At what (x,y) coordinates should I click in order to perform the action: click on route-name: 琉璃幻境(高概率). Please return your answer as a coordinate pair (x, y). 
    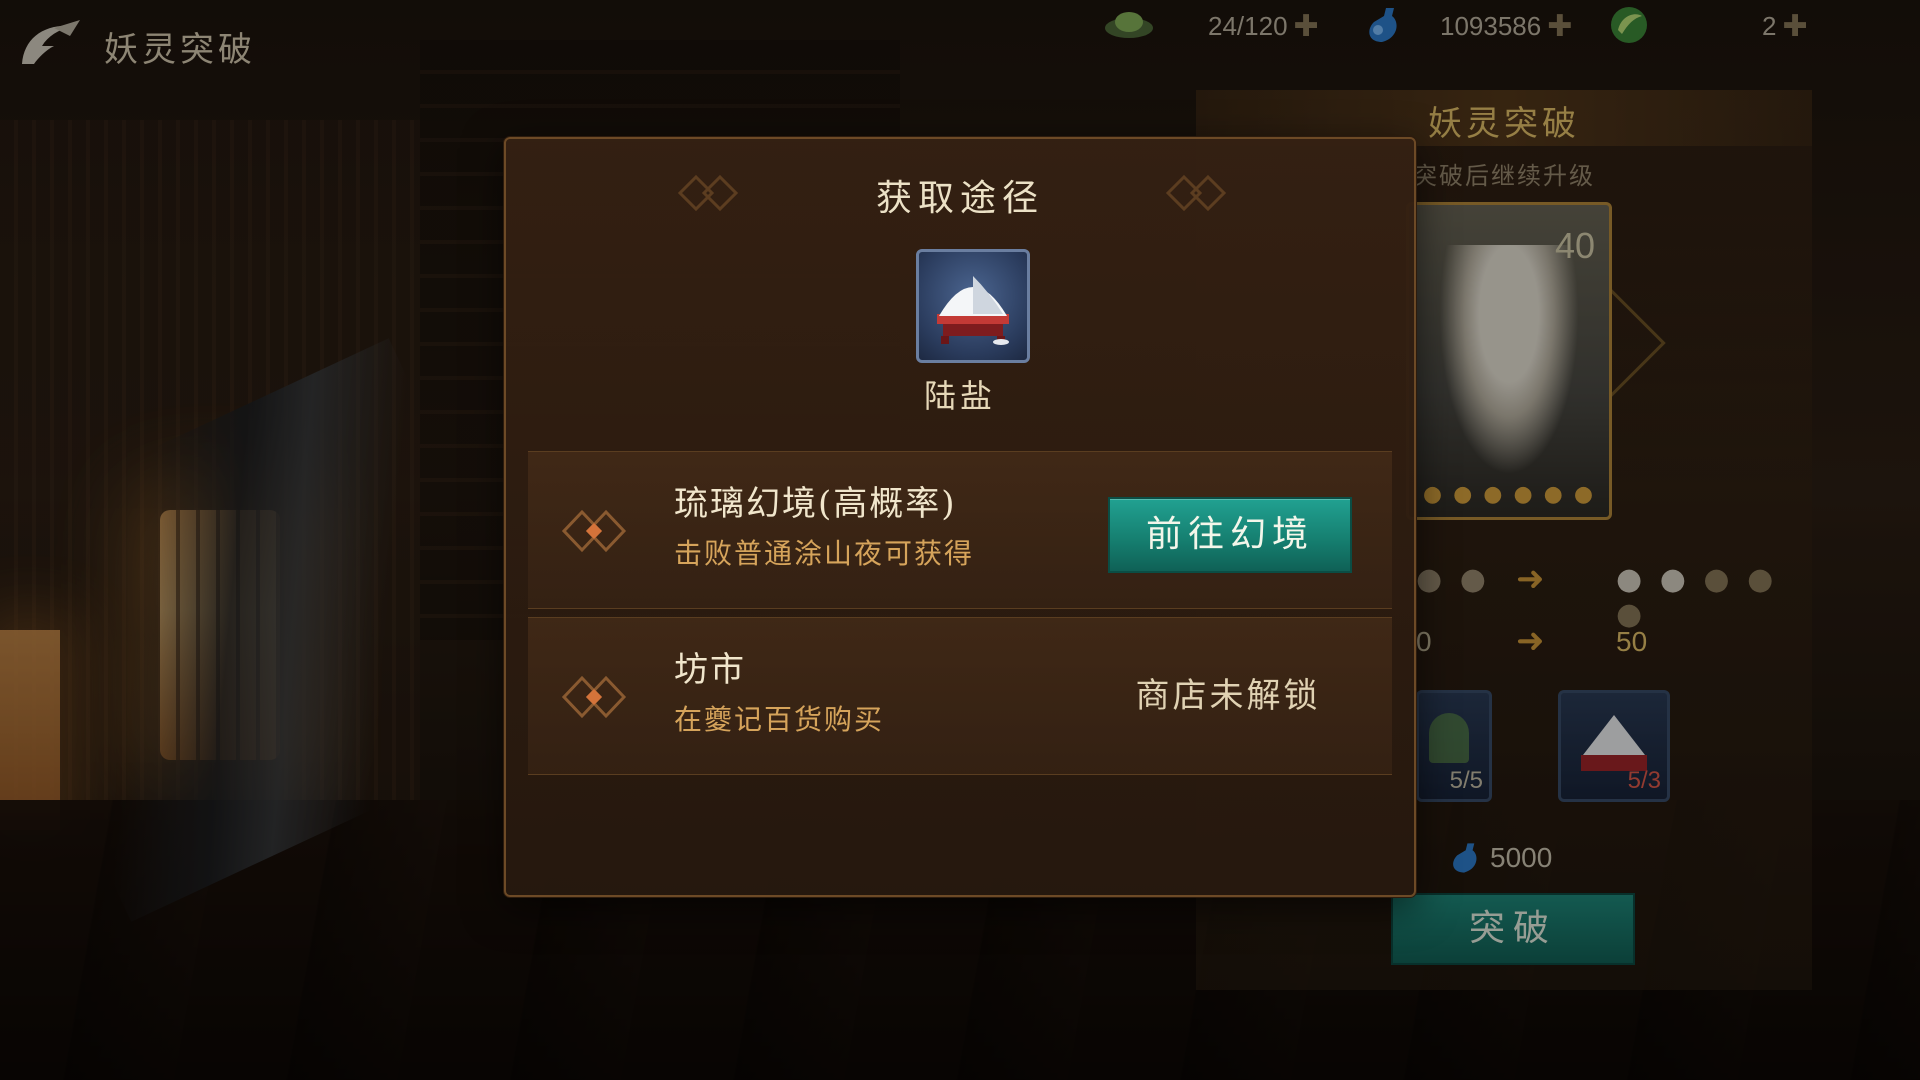
    Looking at the image, I should click on (815, 504).